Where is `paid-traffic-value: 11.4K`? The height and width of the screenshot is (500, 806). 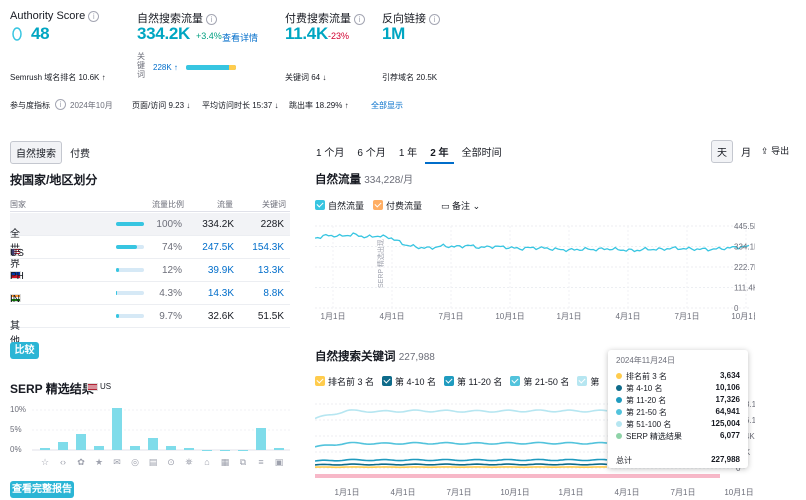
paid-traffic-value: 11.4K is located at coordinates (306, 34).